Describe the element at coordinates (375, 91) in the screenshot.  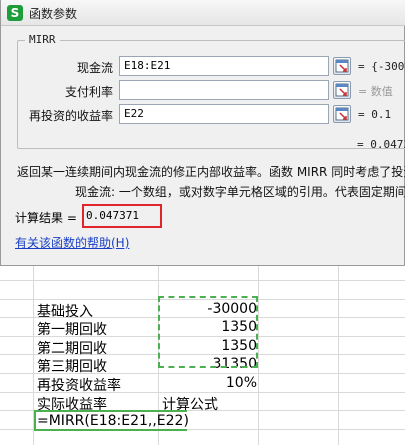
I see `arg-result-finance-rate: = 数值` at that location.